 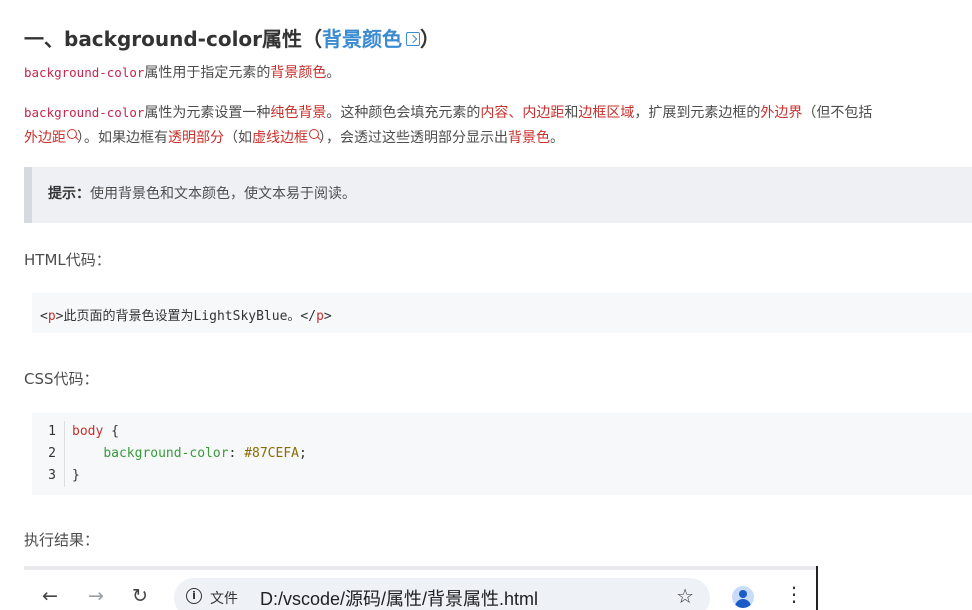 What do you see at coordinates (303, 453) in the screenshot?
I see `code-token: ;` at bounding box center [303, 453].